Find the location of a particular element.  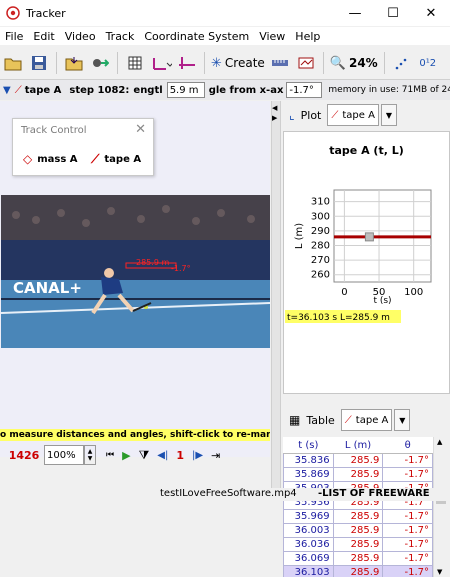

first-frame-icon: ⏮ is located at coordinates (110, 455).